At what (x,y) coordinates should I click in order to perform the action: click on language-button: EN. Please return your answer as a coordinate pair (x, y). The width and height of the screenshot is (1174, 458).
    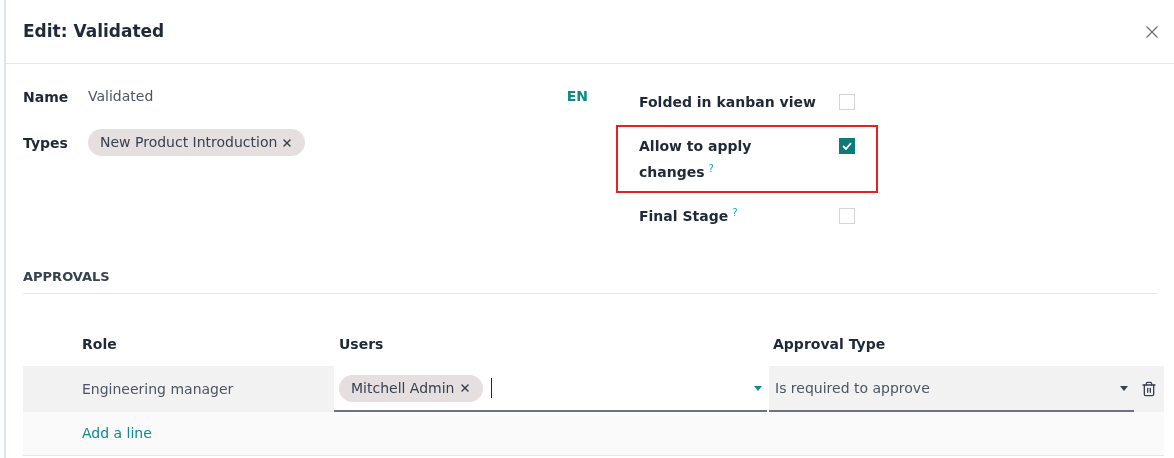
    Looking at the image, I should click on (577, 96).